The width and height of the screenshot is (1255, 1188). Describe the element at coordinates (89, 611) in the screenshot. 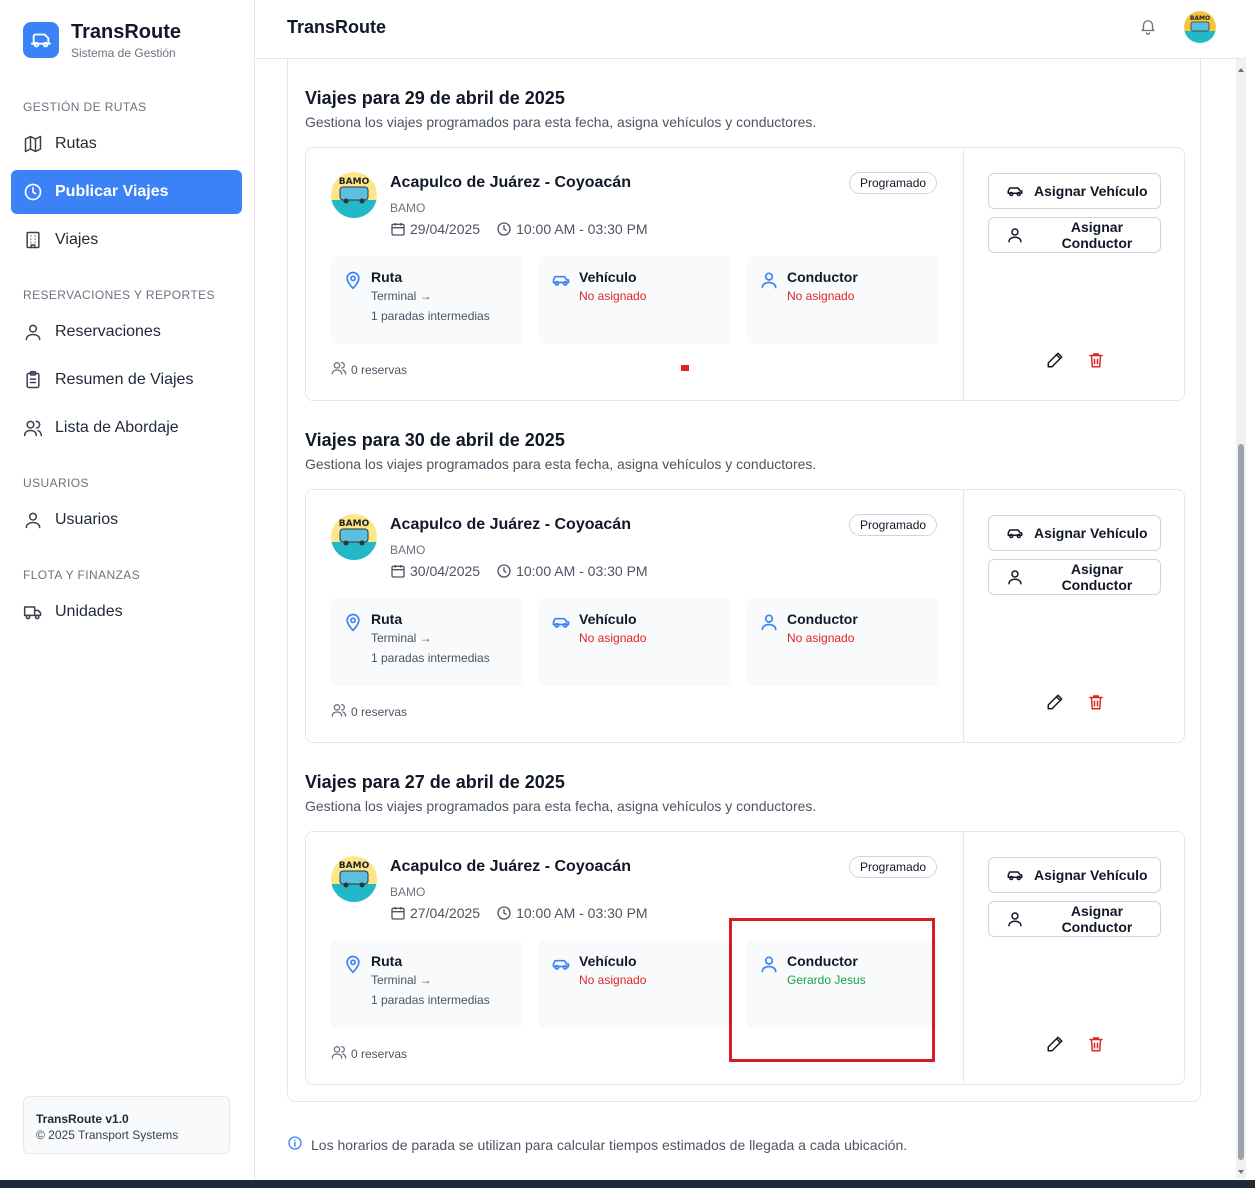

I see `sidebar-item-label: Unidades` at that location.